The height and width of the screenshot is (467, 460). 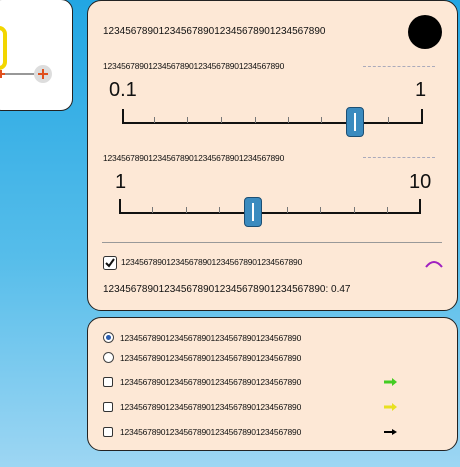 What do you see at coordinates (421, 90) in the screenshot?
I see `slider1-max: 1` at bounding box center [421, 90].